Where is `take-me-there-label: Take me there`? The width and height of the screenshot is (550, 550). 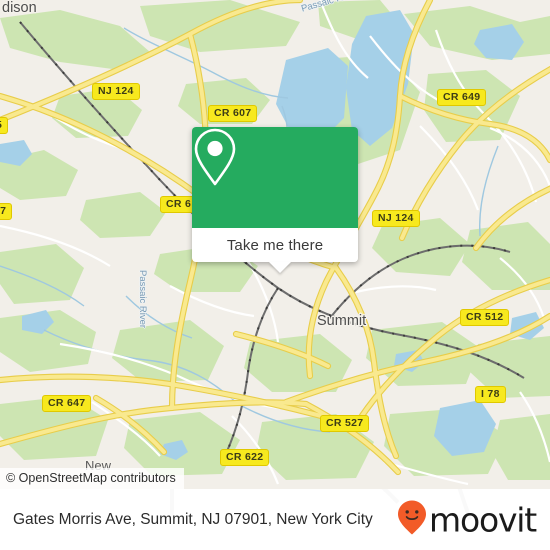
take-me-there-label: Take me there is located at coordinates (275, 245).